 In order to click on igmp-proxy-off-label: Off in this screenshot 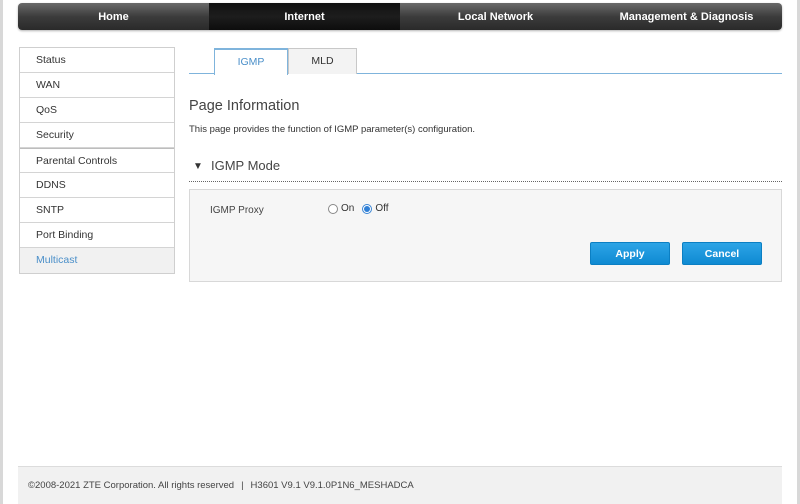, I will do `click(381, 208)`.